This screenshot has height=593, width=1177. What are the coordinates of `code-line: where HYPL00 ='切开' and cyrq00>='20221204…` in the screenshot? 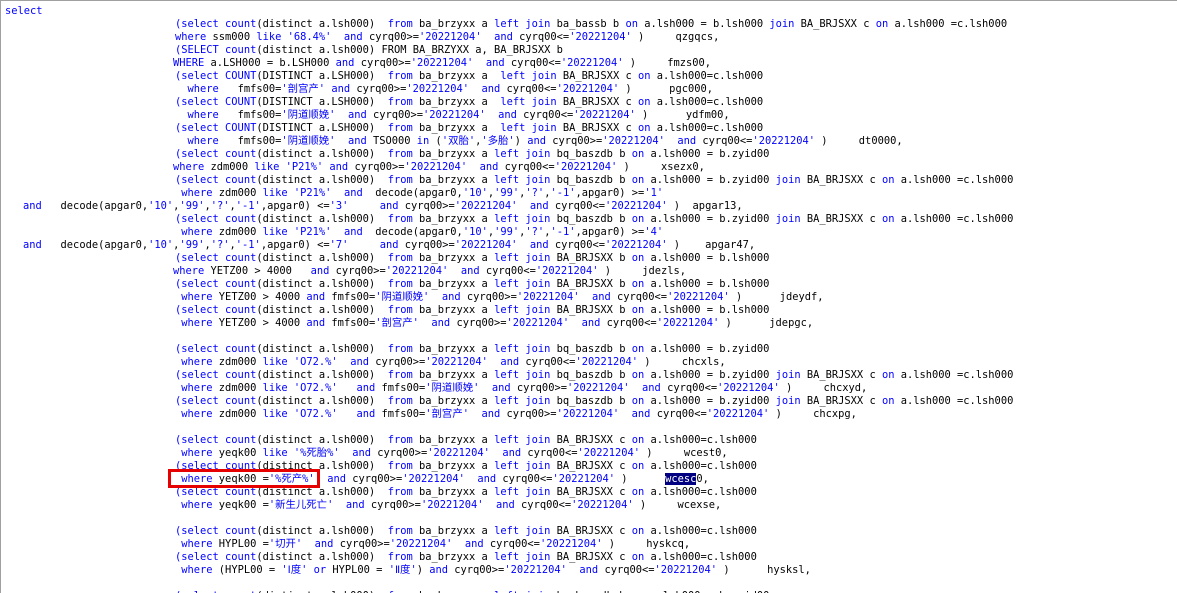 It's located at (432, 544).